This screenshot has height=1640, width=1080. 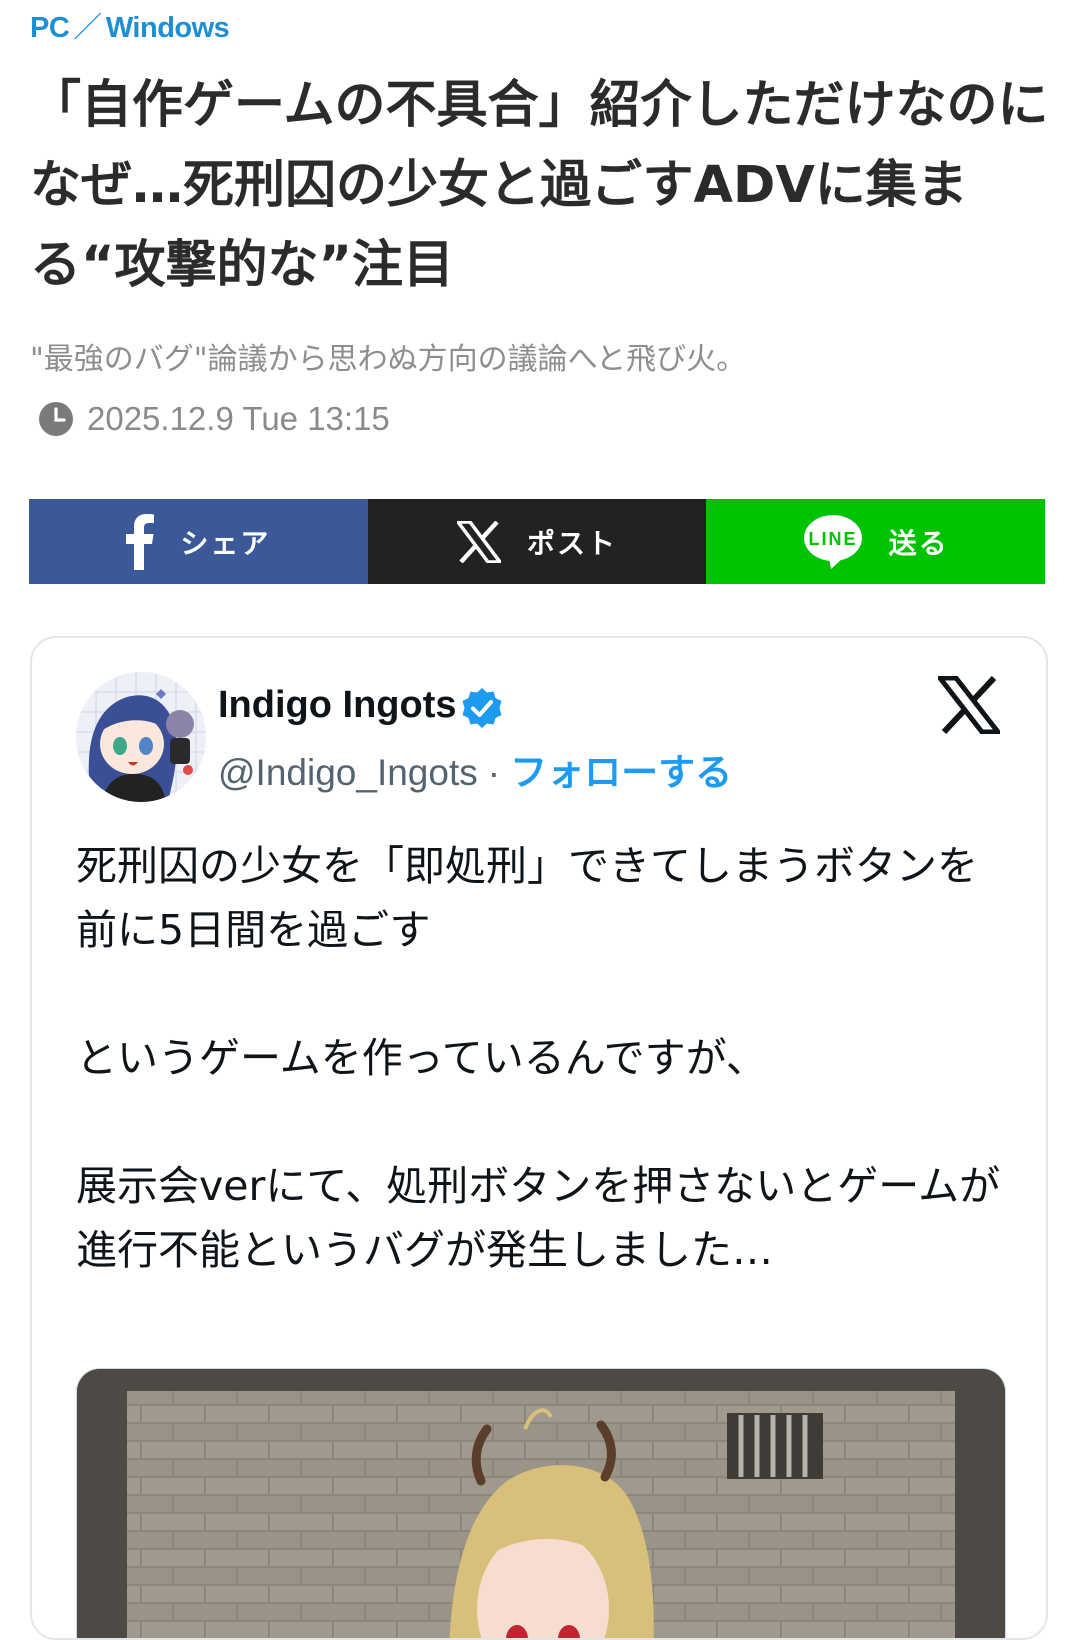 What do you see at coordinates (572, 543) in the screenshot?
I see `x-post-label: ポスト` at bounding box center [572, 543].